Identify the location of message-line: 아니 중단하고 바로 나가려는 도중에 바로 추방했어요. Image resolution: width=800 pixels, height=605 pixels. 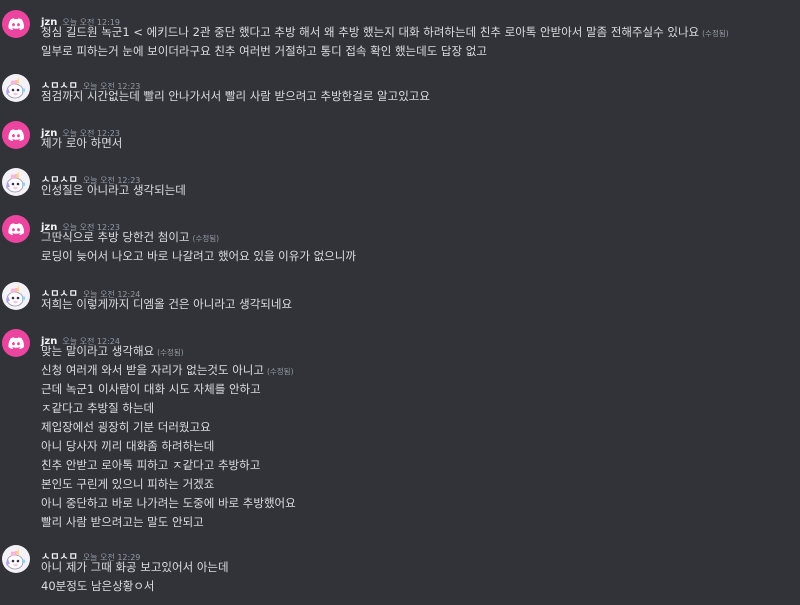
(168, 503).